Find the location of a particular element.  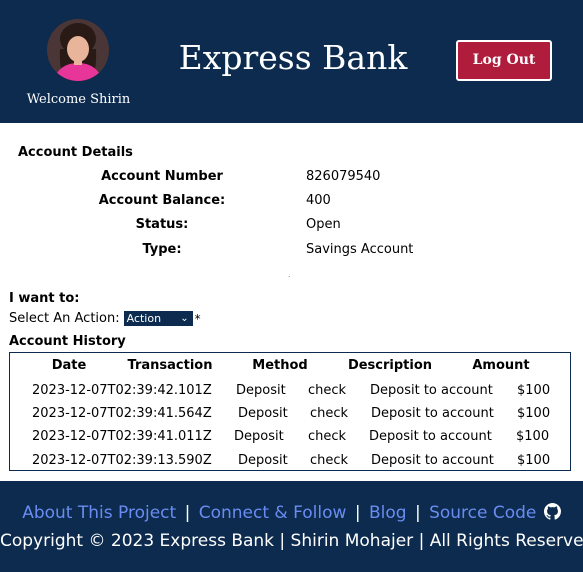

action-select-value: Action is located at coordinates (144, 318).